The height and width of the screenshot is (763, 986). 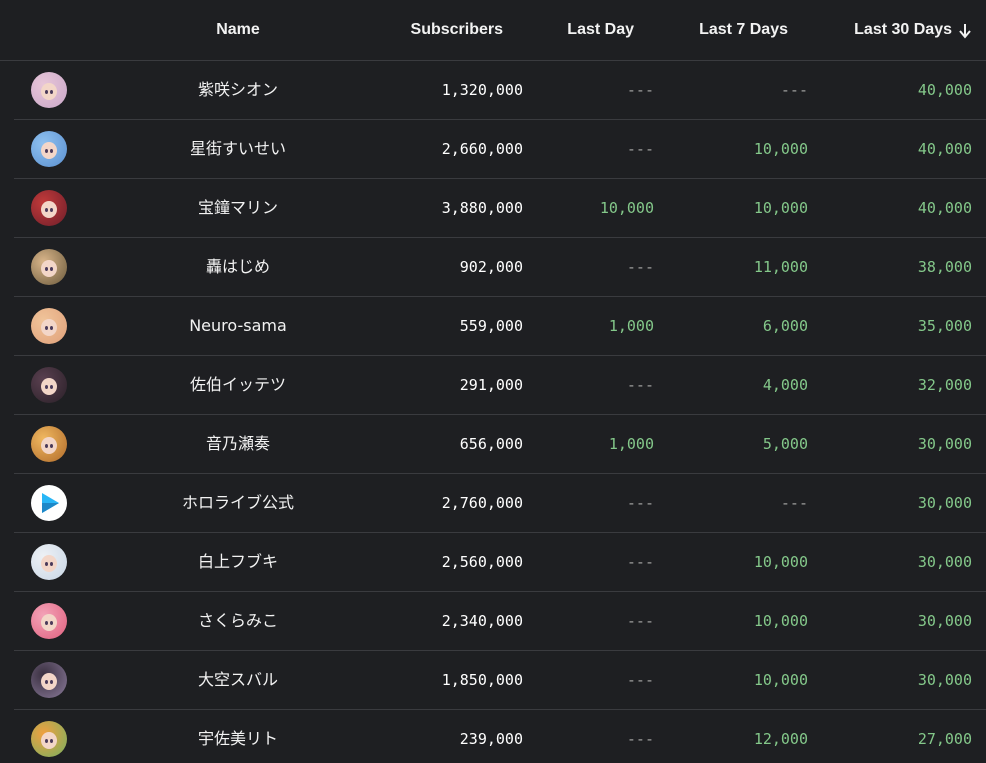 I want to click on last-30-days-change: 38,000, so click(x=944, y=267).